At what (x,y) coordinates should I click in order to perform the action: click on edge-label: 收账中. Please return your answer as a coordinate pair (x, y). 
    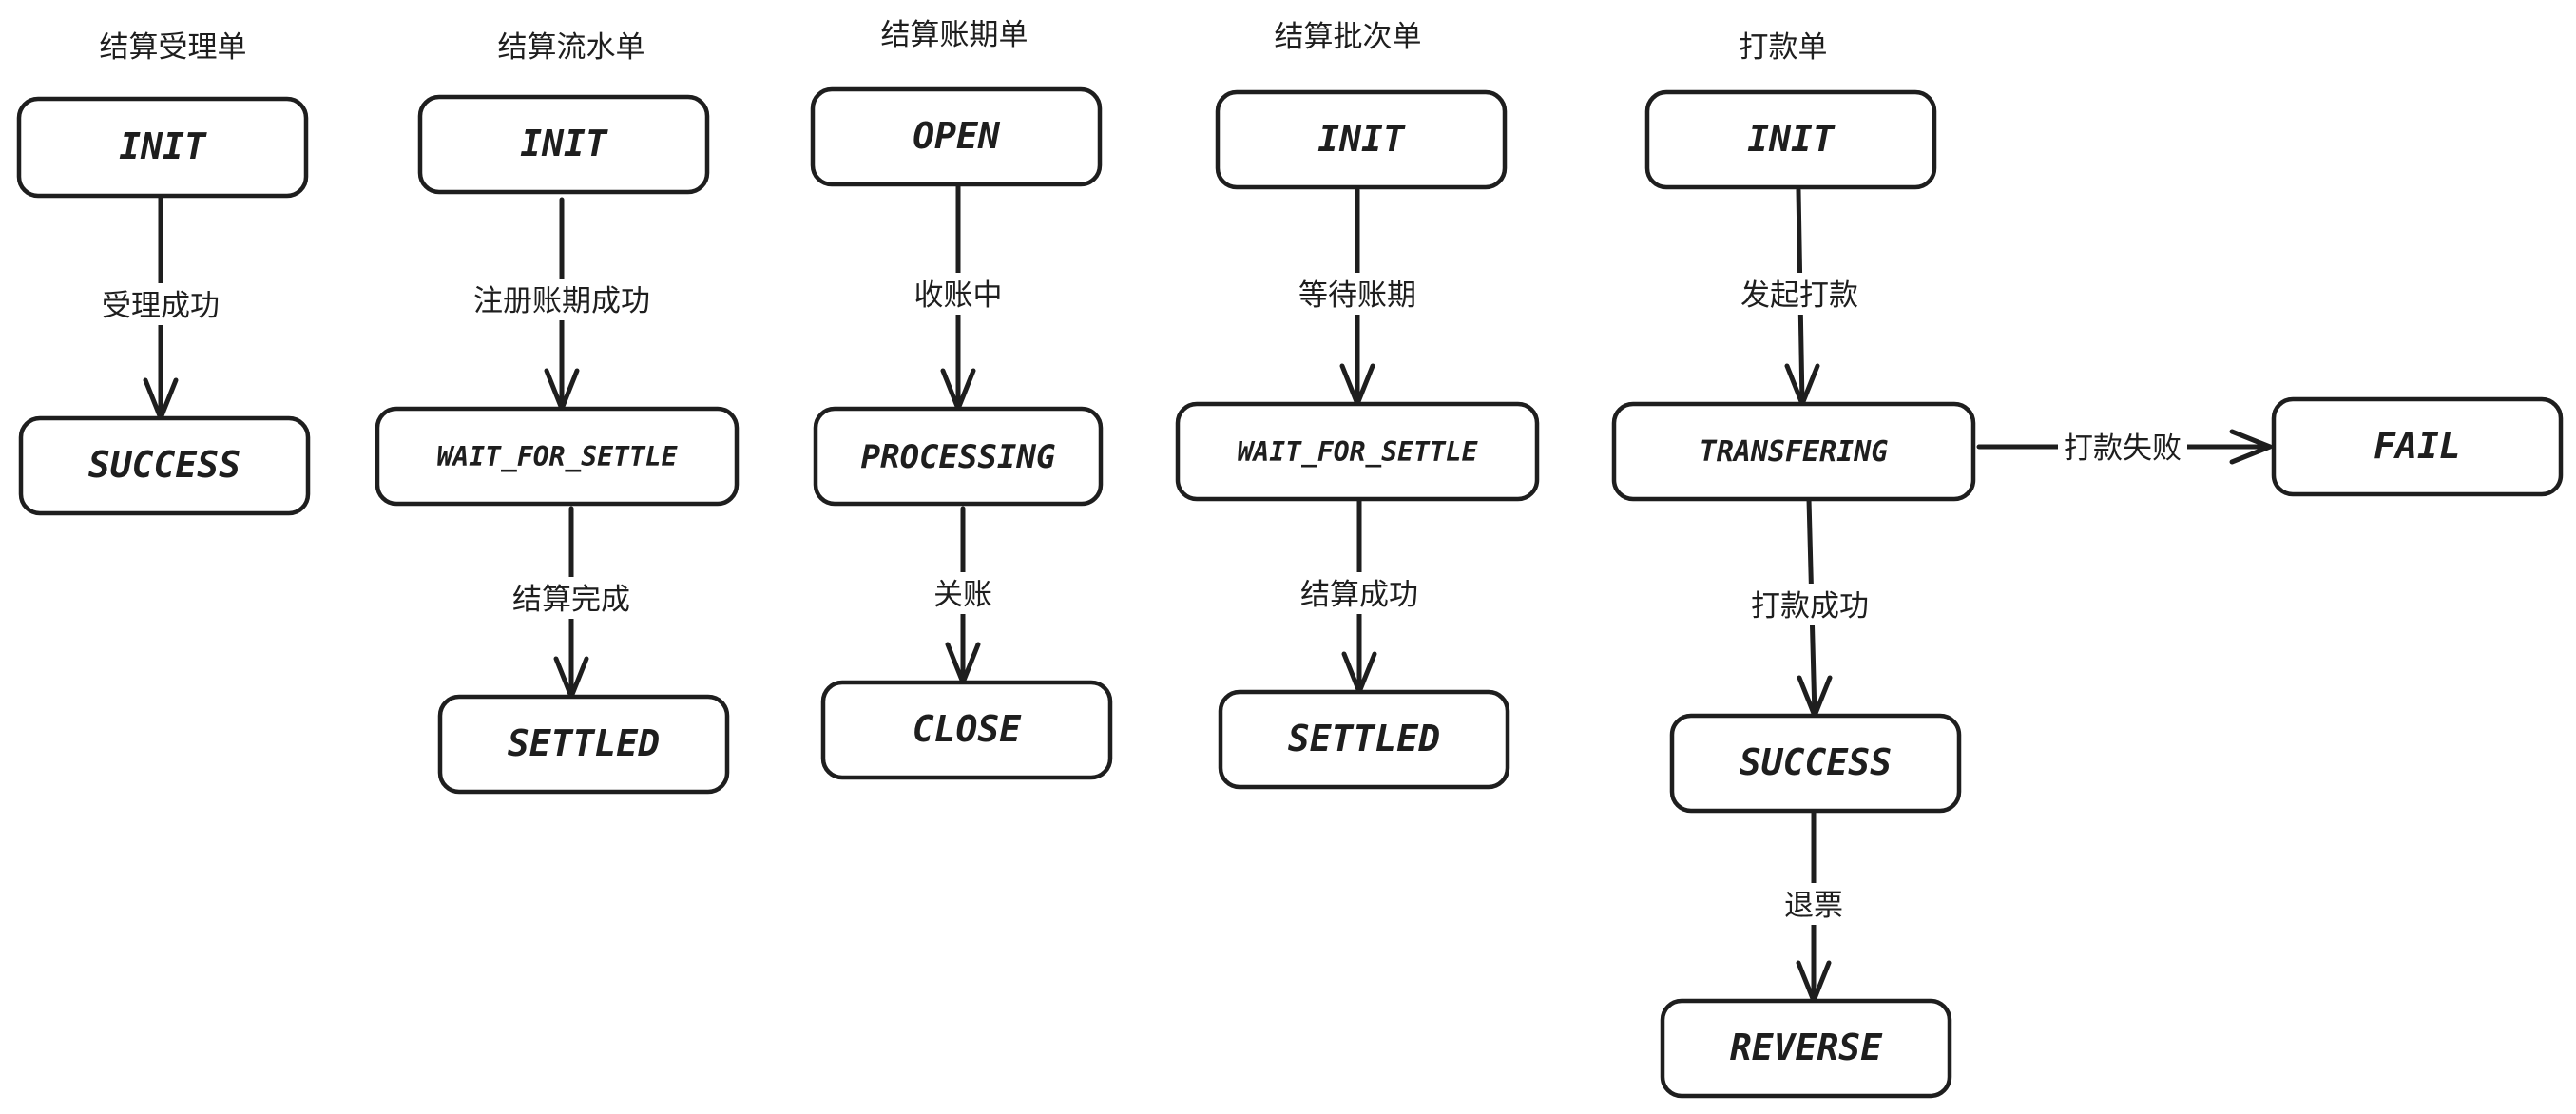
    Looking at the image, I should click on (959, 295).